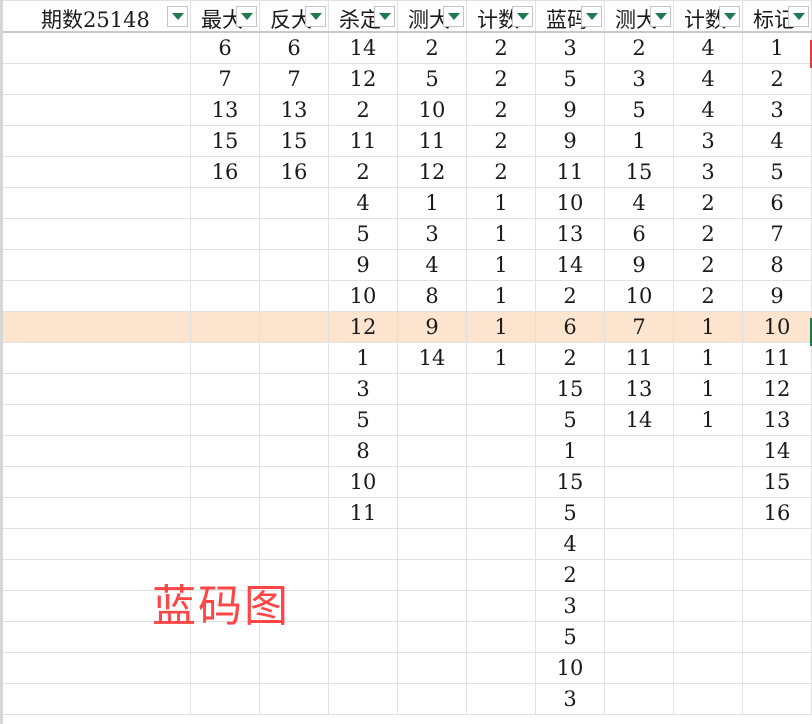  Describe the element at coordinates (225, 16) in the screenshot. I see `column-header-1: 最大` at that location.